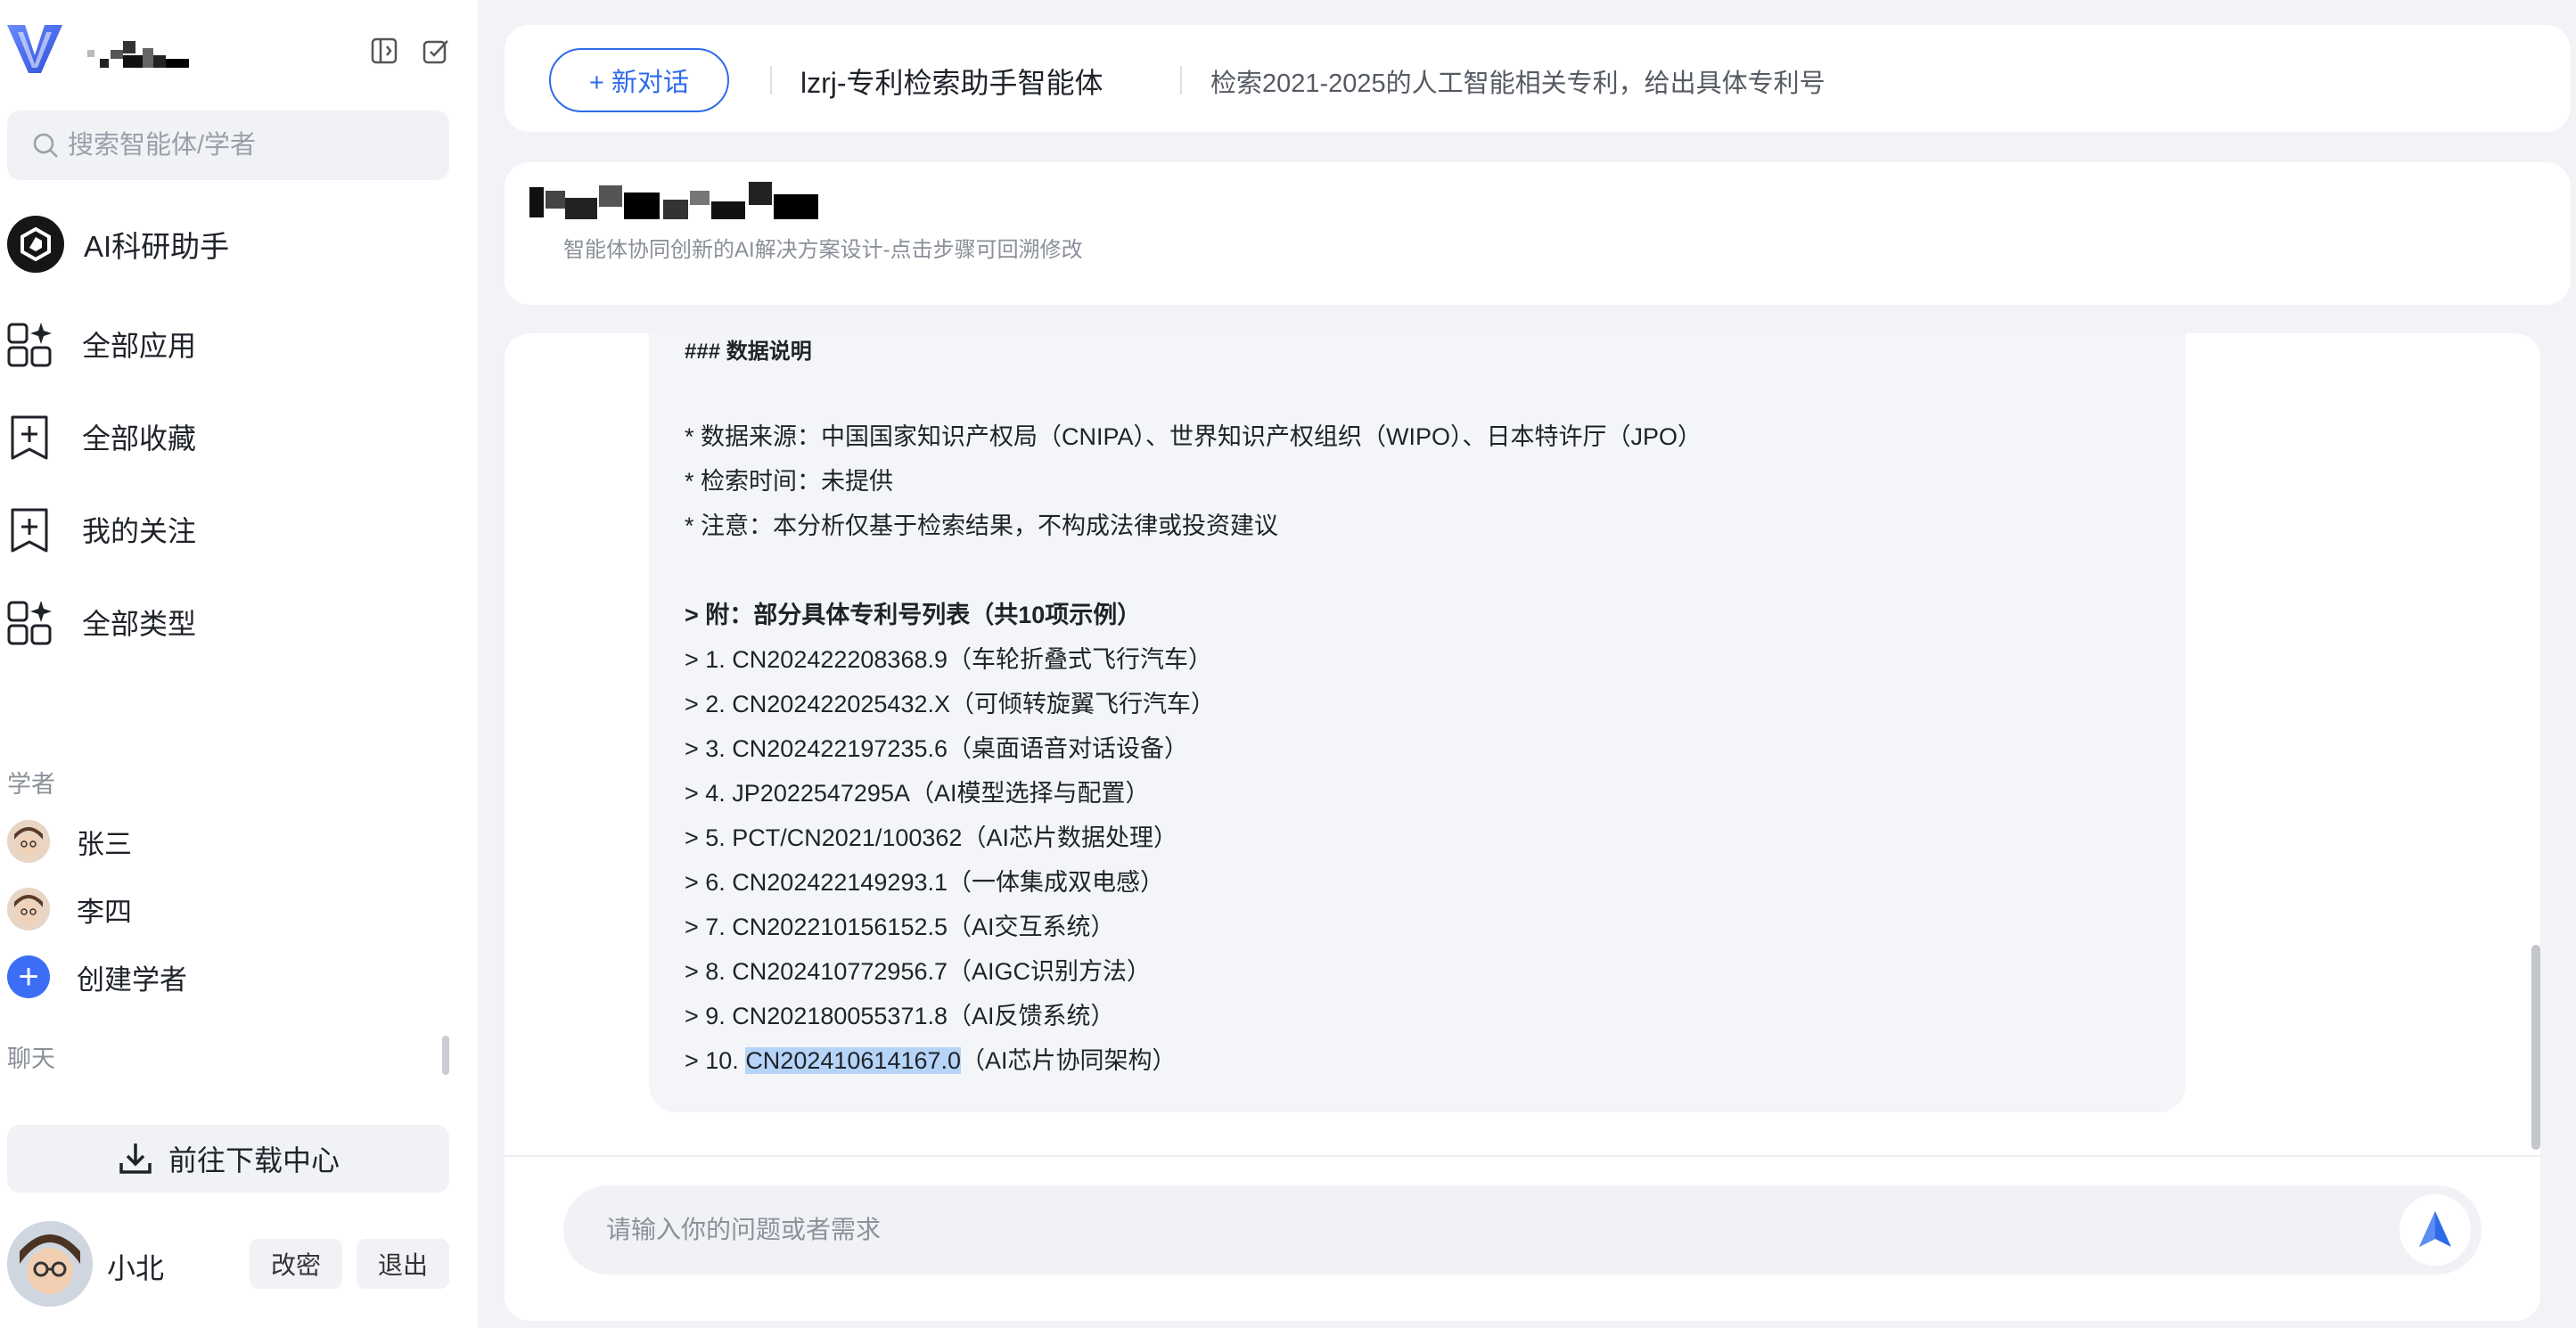 The image size is (2576, 1328). I want to click on create-scholar-button: + 创建学者, so click(97, 977).